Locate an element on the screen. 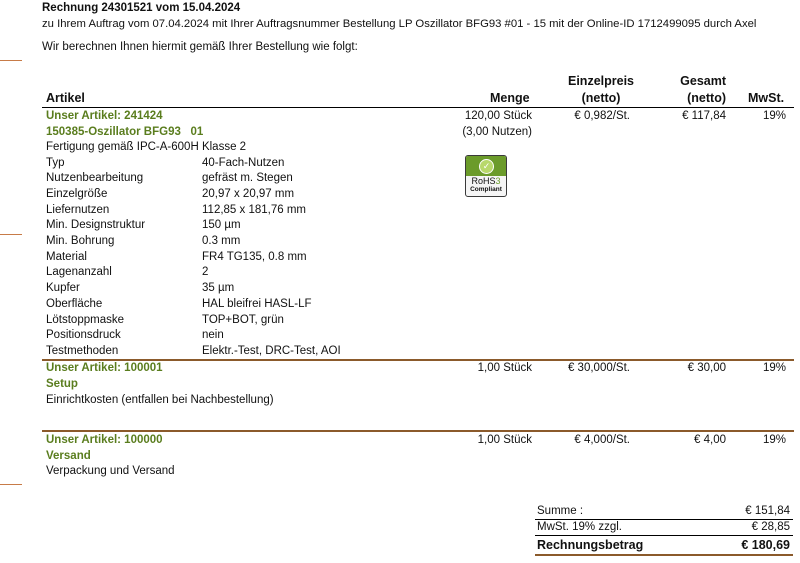  spec-key: Lagenanzahl is located at coordinates (79, 272).